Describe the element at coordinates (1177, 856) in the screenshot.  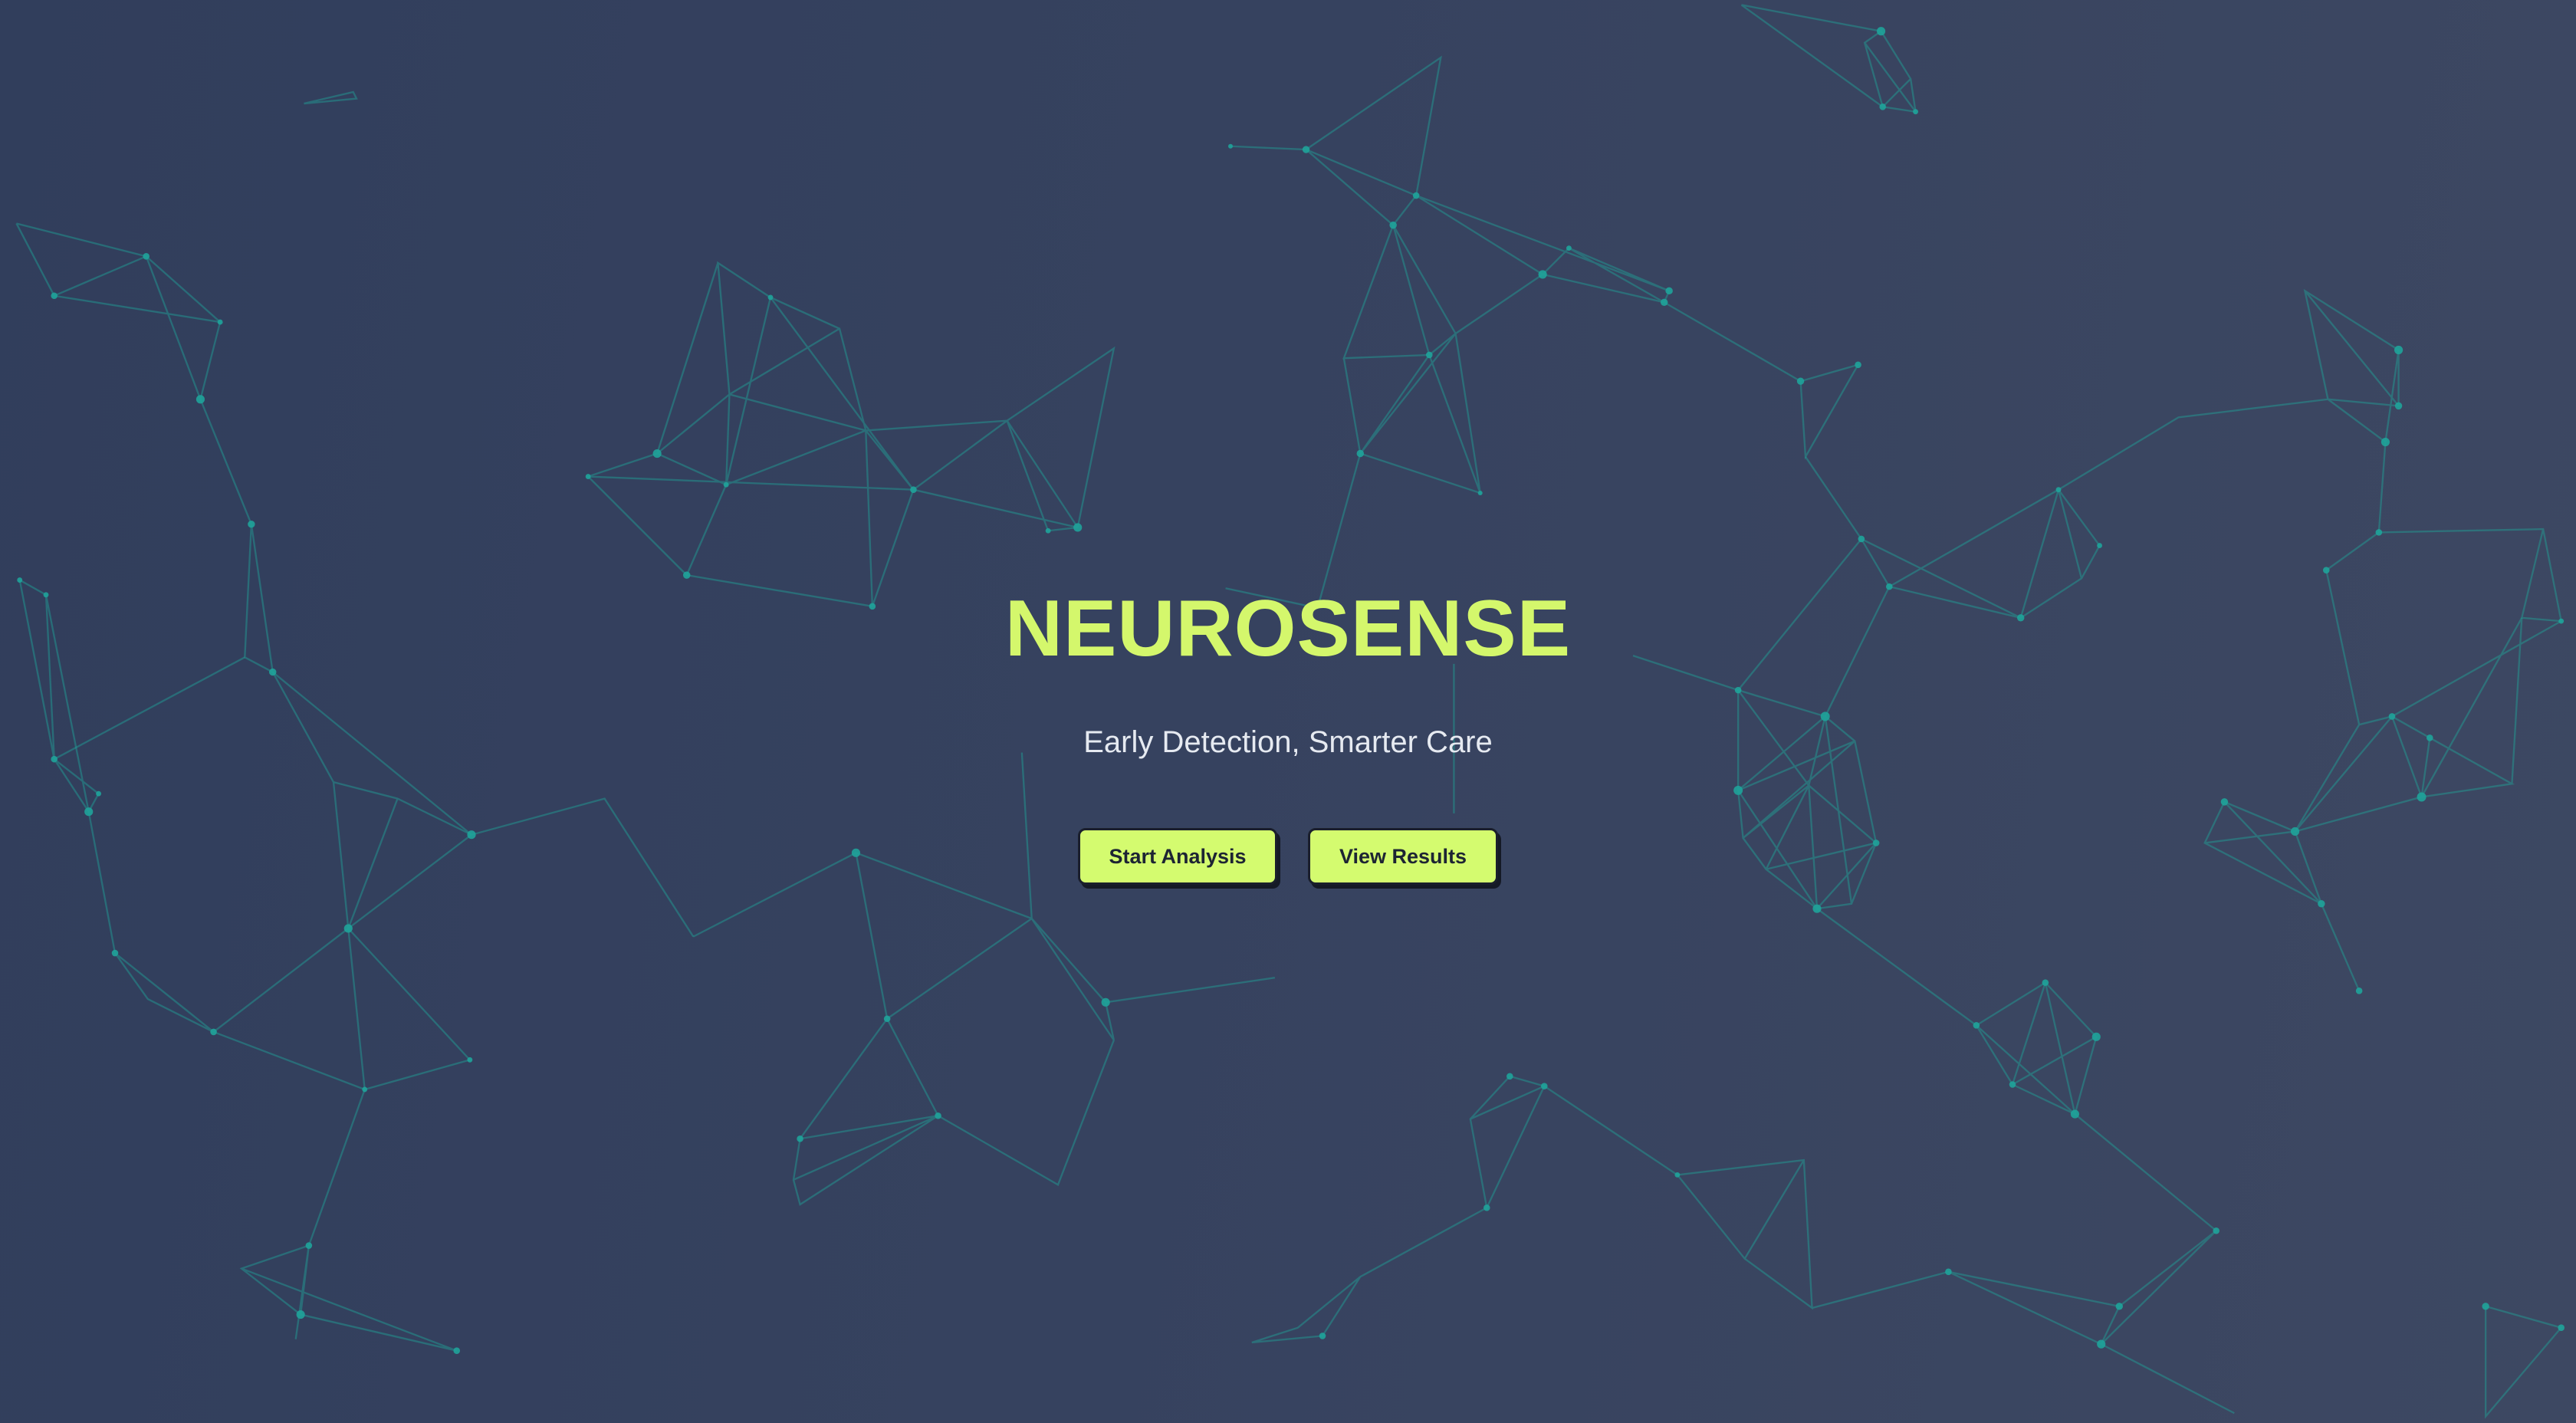
I see `start-analysis-button: Start Analysis` at that location.